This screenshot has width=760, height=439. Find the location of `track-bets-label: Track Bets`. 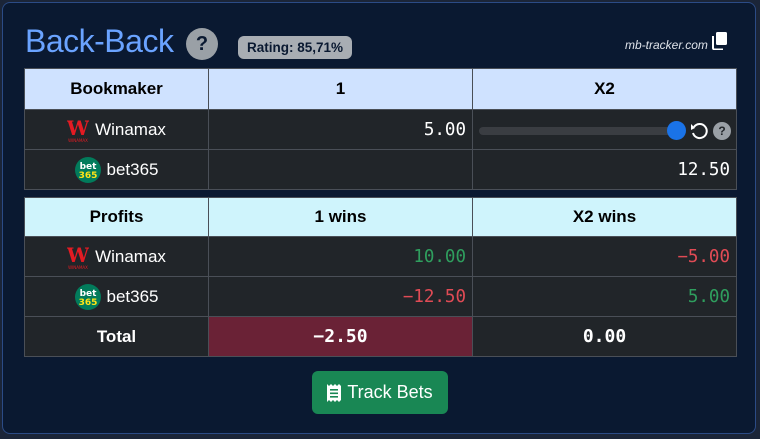

track-bets-label: Track Bets is located at coordinates (390, 392).